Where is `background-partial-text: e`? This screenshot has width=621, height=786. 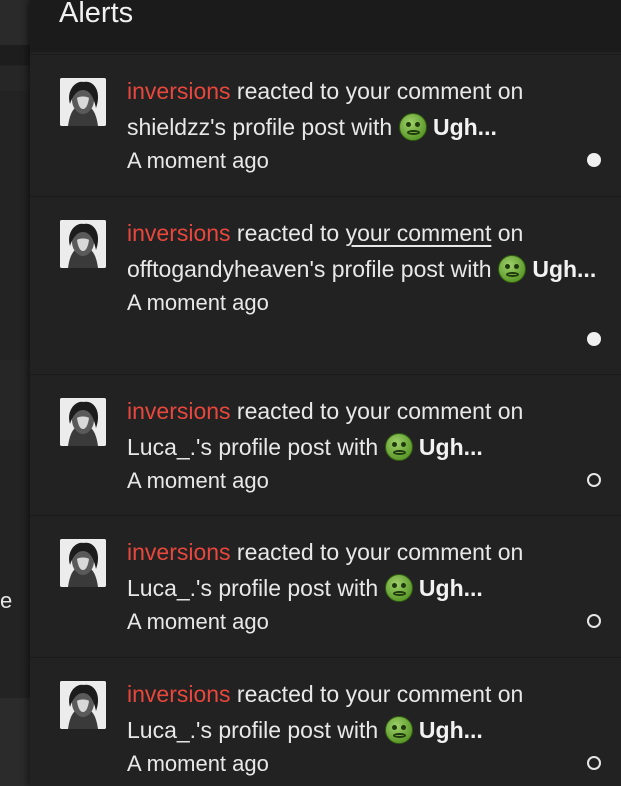 background-partial-text: e is located at coordinates (6, 600).